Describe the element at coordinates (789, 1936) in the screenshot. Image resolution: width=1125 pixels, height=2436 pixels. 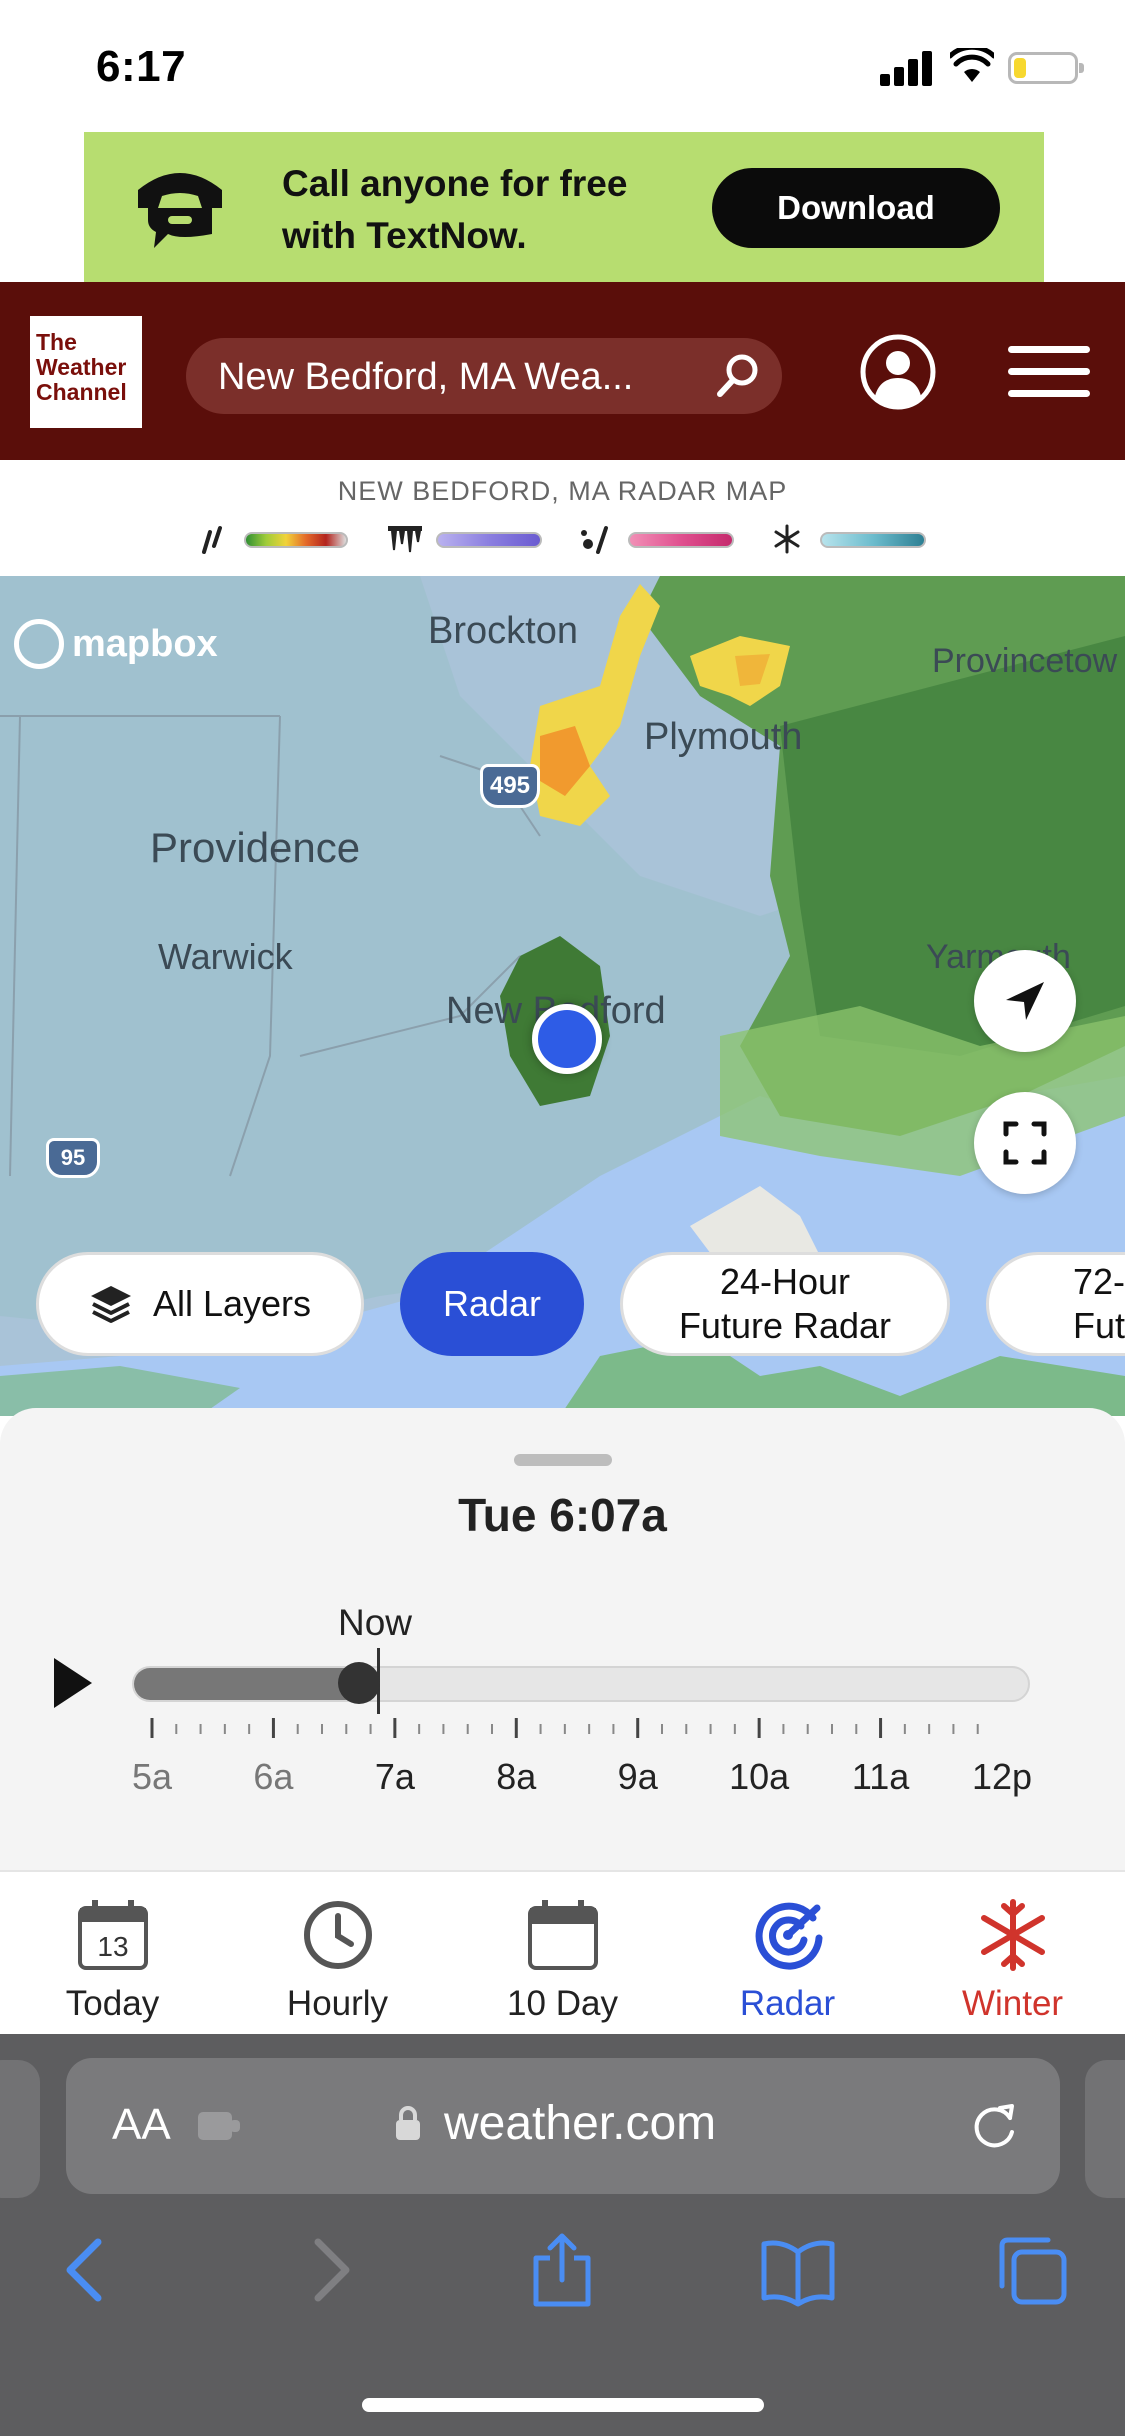
I see `radar-icon` at that location.